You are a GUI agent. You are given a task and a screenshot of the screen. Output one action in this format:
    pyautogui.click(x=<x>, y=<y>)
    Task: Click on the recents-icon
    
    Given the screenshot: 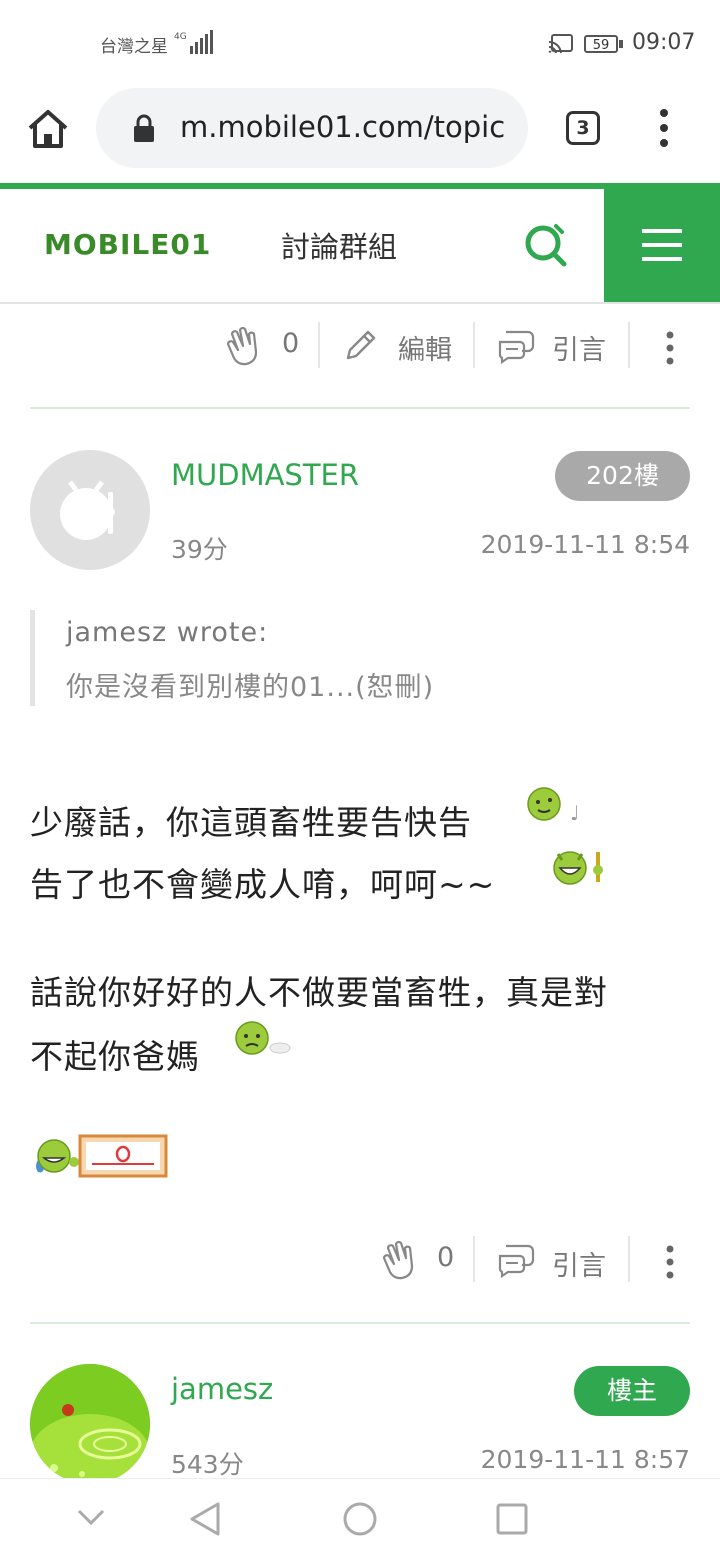 What is the action you would take?
    pyautogui.click(x=512, y=1519)
    